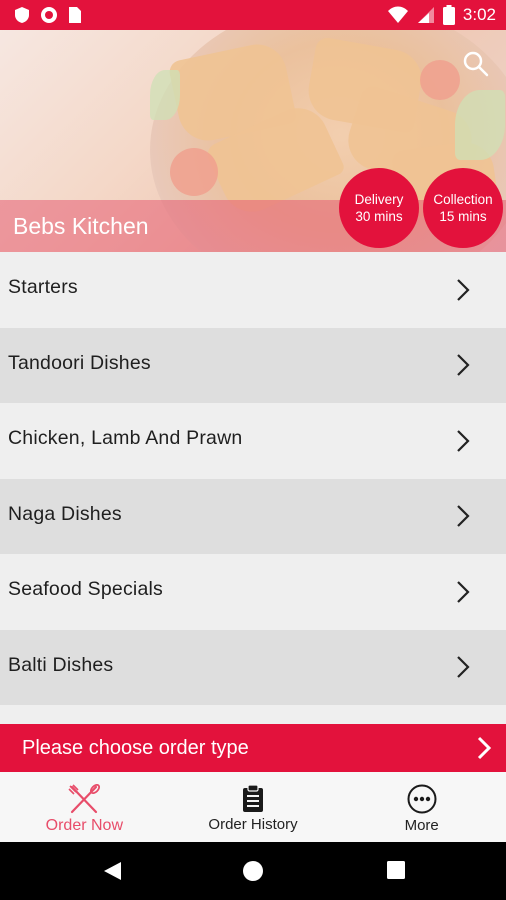 The height and width of the screenshot is (900, 506). What do you see at coordinates (379, 216) in the screenshot?
I see `delivery-time: 30 mins` at bounding box center [379, 216].